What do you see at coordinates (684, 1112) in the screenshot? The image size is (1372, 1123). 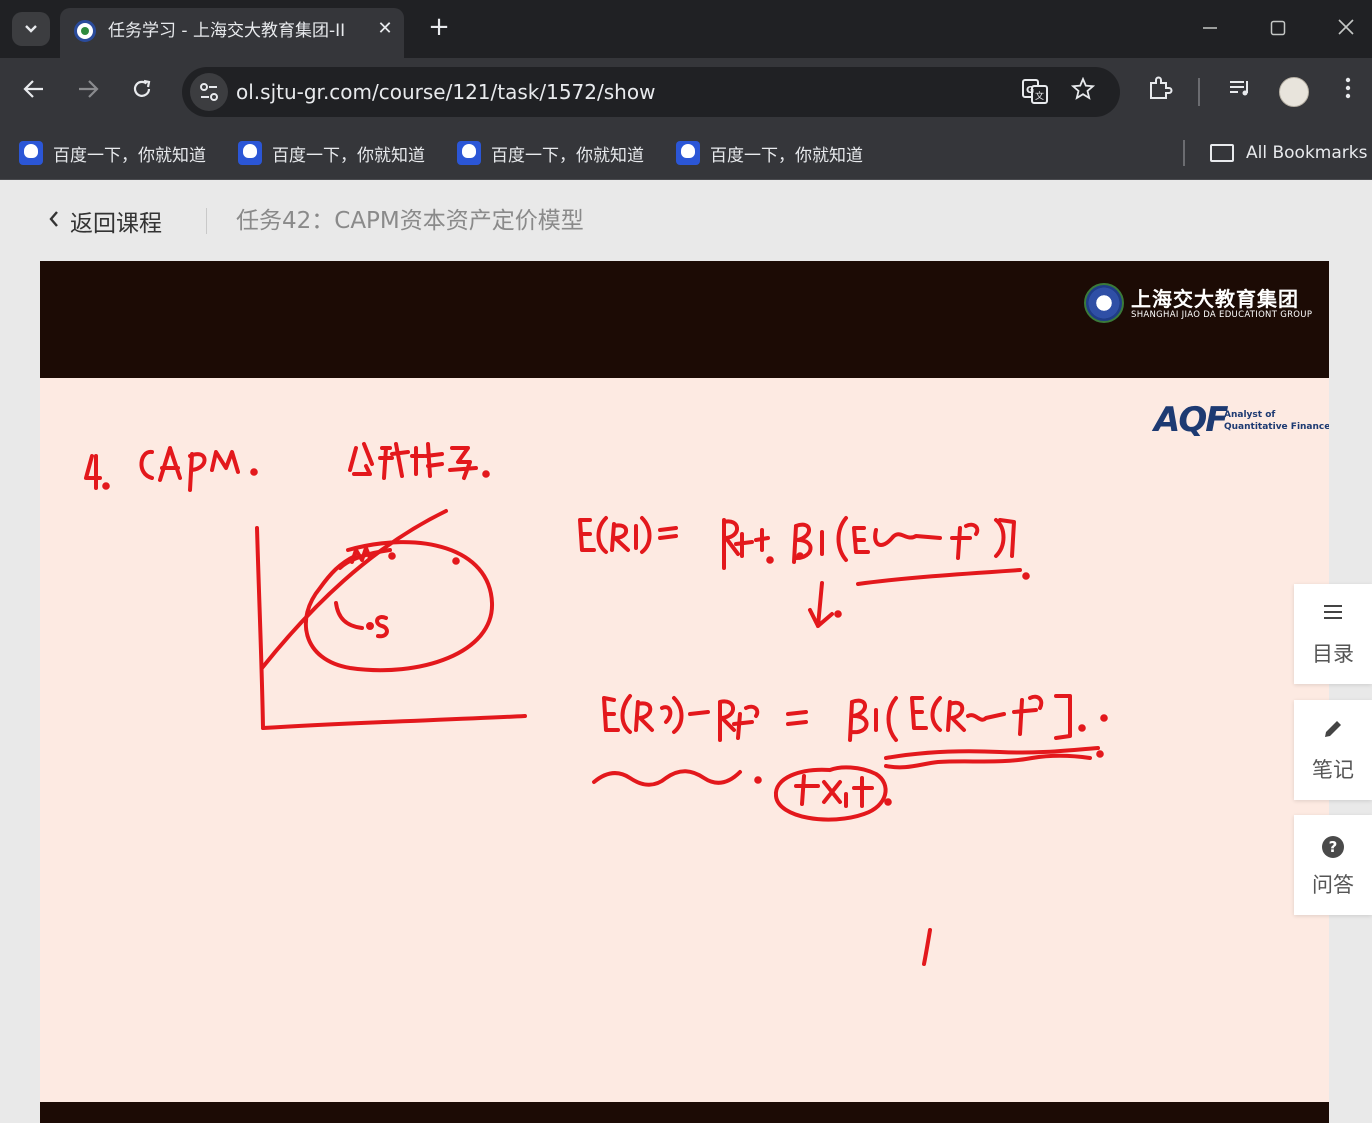 I see `video-letterbox-bottom` at bounding box center [684, 1112].